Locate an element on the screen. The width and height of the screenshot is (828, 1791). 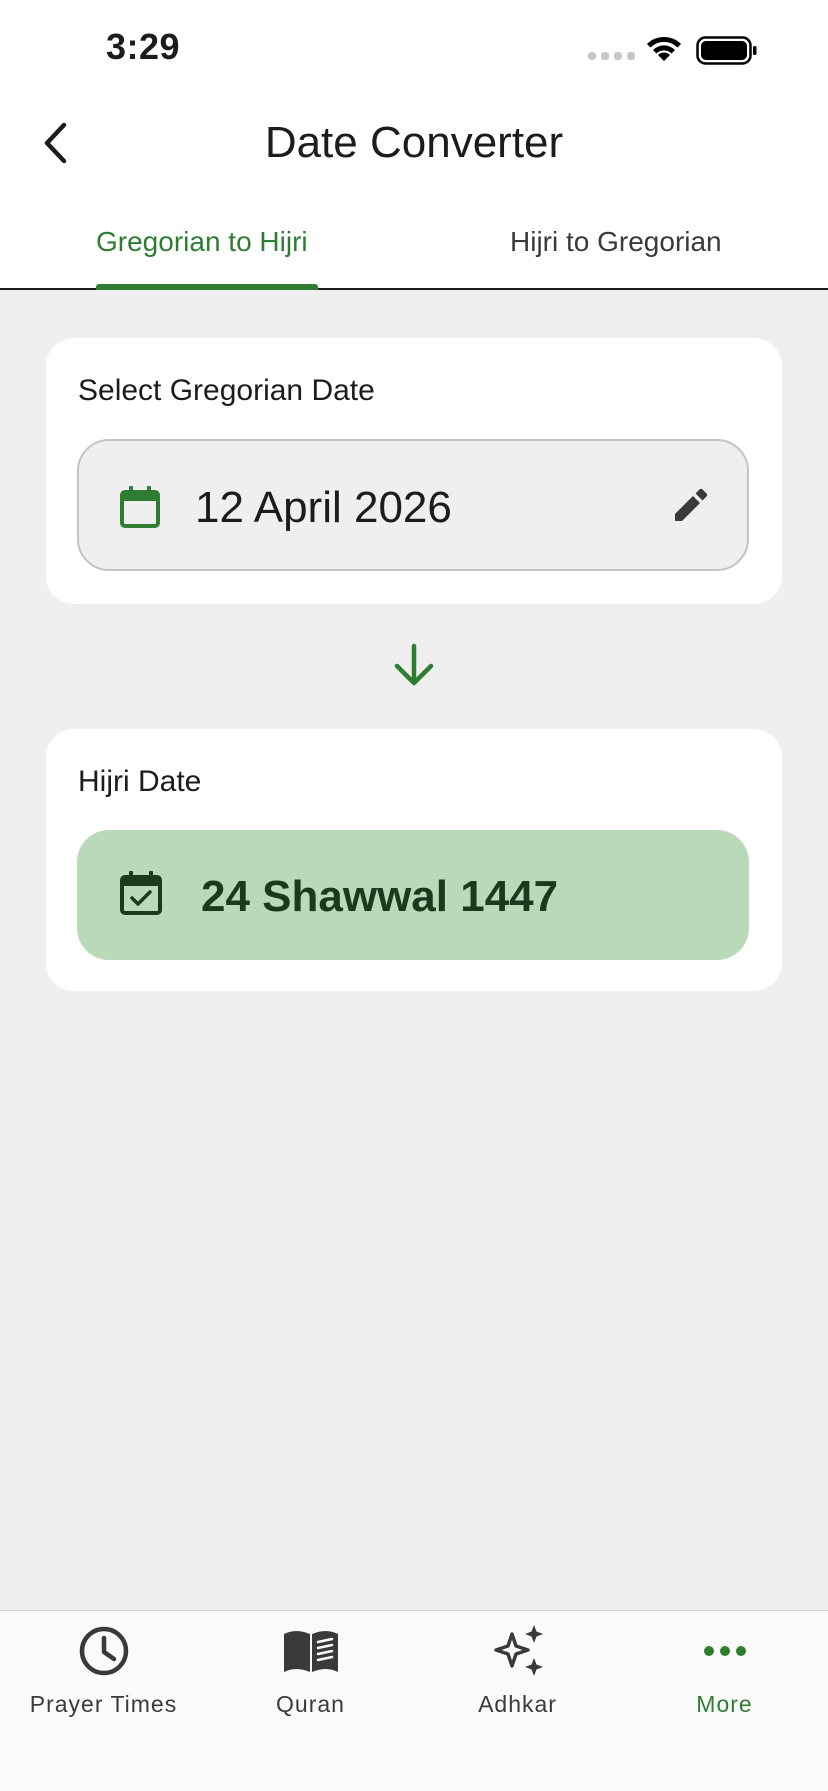
nav-label-adhkar: Adhkar is located at coordinates (517, 1704).